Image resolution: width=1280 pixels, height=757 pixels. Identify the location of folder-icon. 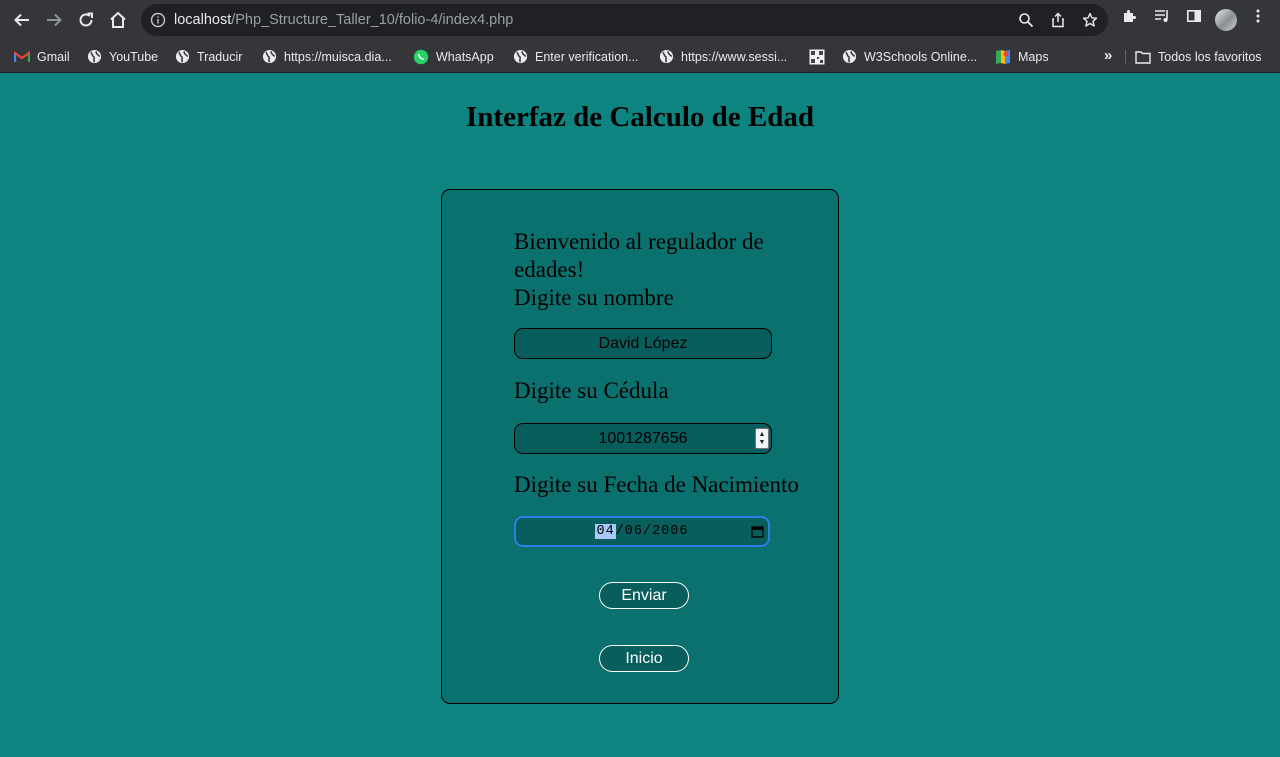
(1143, 57).